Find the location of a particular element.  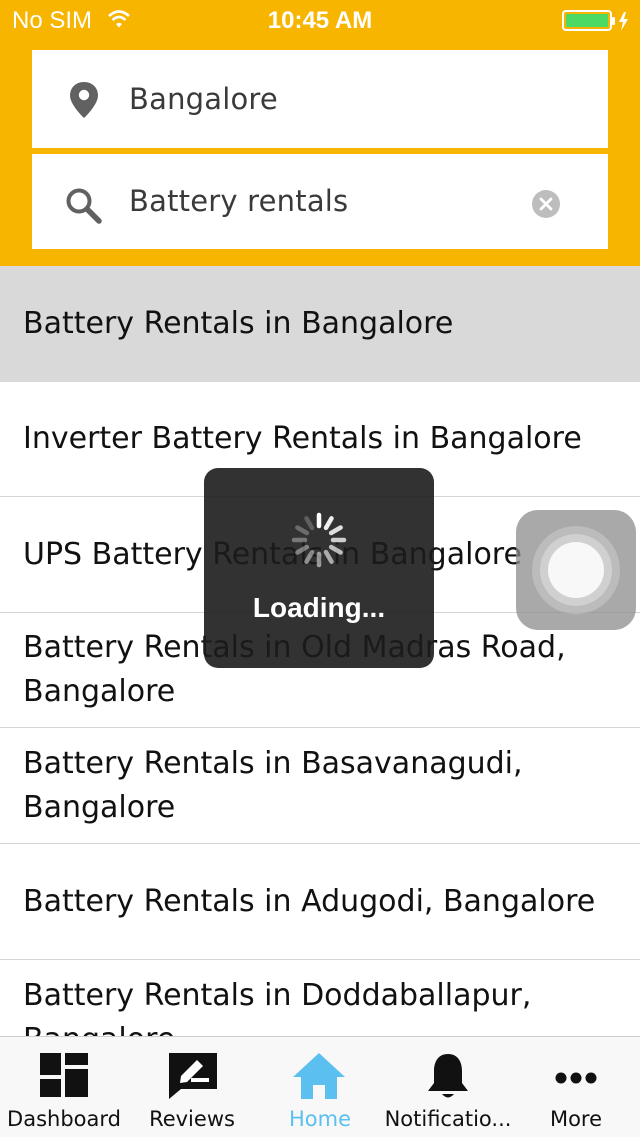

clock: 10:45 AM is located at coordinates (320, 20).